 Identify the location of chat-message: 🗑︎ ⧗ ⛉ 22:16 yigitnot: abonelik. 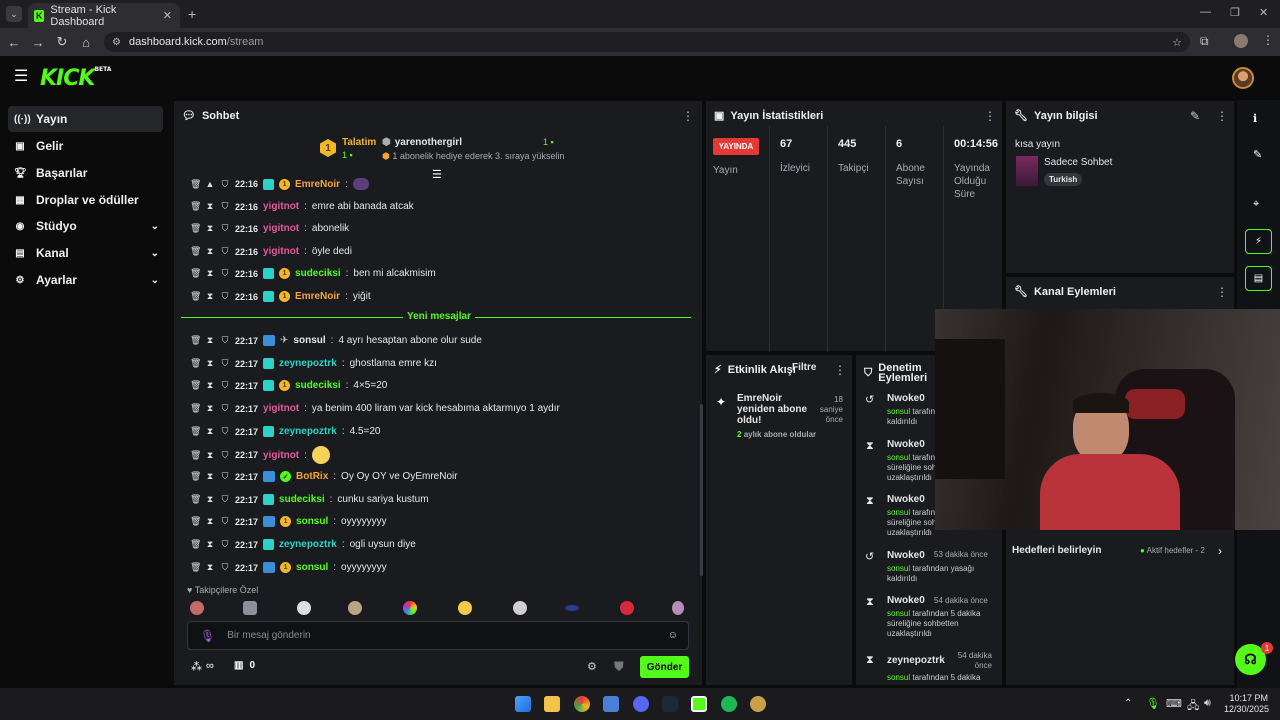
(269, 228).